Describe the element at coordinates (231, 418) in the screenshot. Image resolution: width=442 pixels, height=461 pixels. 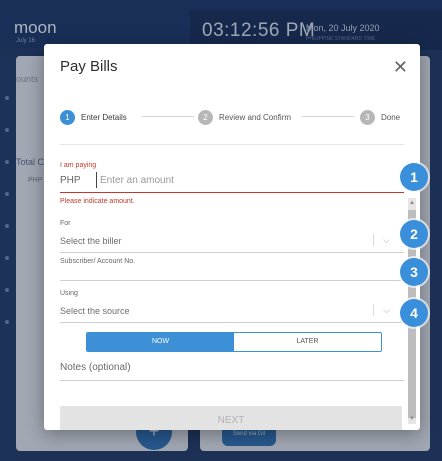
I see `next-button: NEXT` at that location.